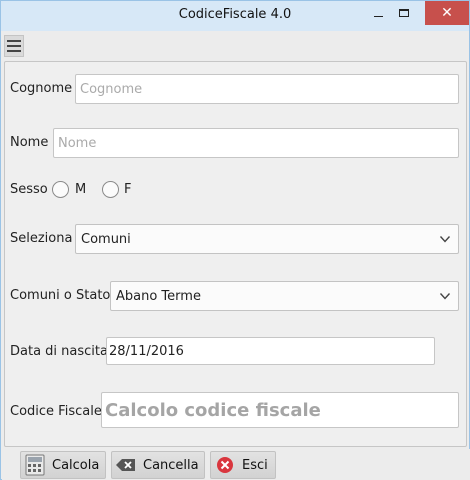 Image resolution: width=470 pixels, height=480 pixels. Describe the element at coordinates (267, 89) in the screenshot. I see `cognome-field` at that location.